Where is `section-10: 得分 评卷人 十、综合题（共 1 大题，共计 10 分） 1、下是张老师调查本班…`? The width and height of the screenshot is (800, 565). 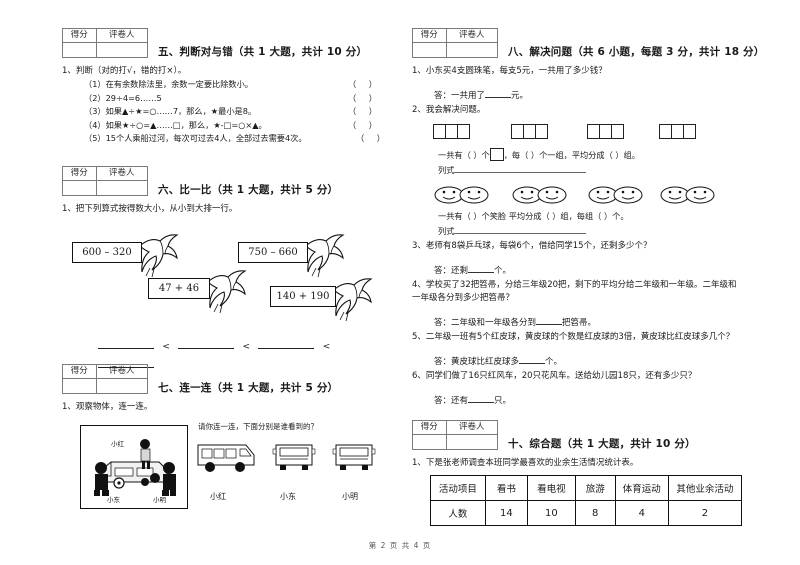 section-10: 得分 评卷人 十、综合题（共 1 大题，共计 10 分） 1、下是张老师调查本班… is located at coordinates (577, 473).